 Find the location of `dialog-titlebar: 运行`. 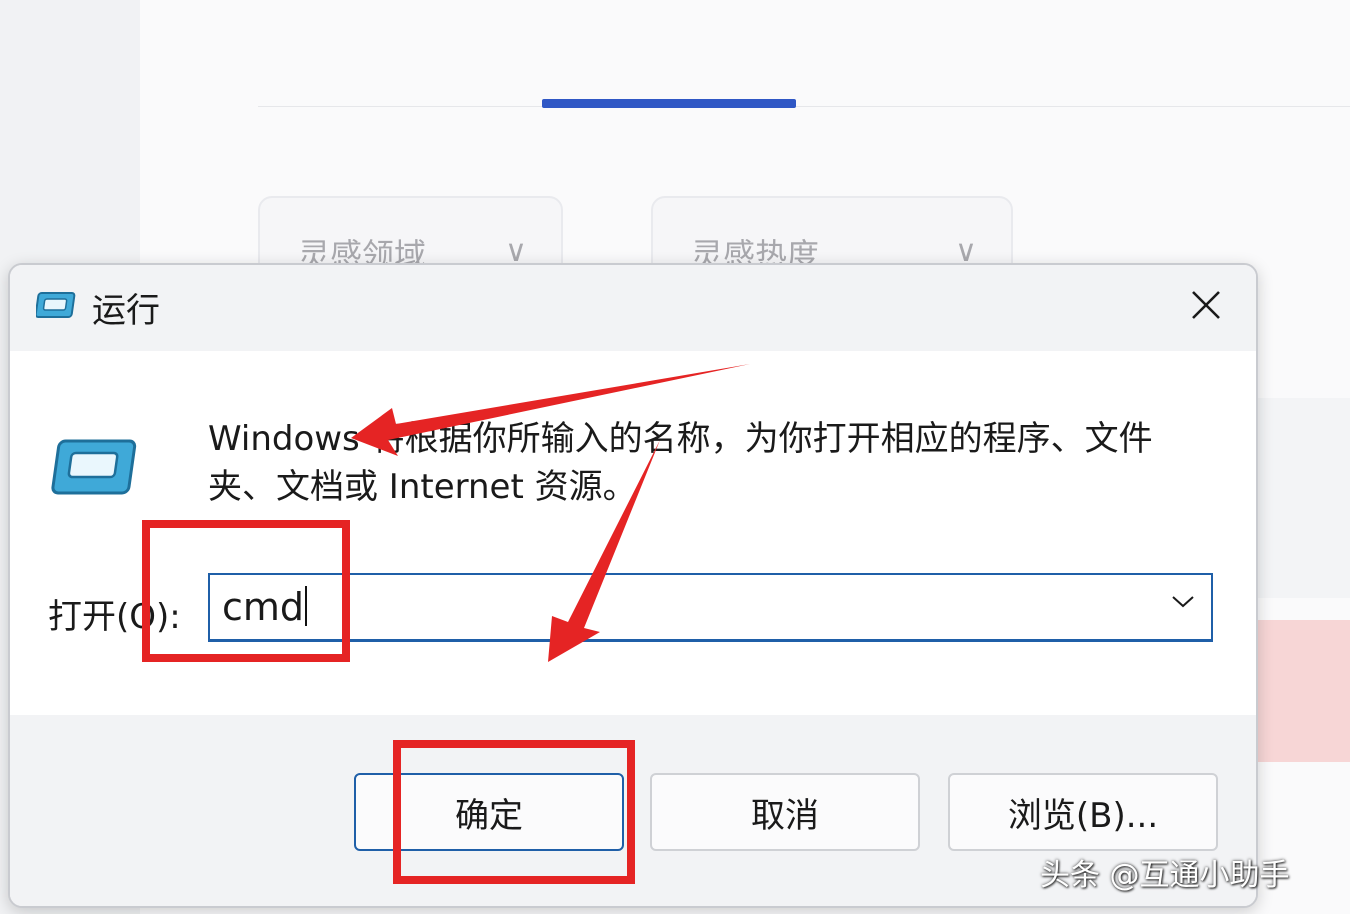

dialog-titlebar: 运行 is located at coordinates (633, 308).